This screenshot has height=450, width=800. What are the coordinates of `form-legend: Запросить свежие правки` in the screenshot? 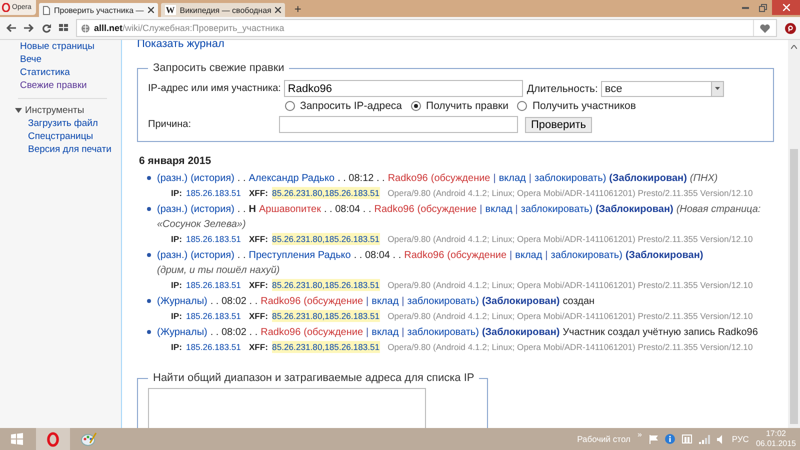 It's located at (219, 68).